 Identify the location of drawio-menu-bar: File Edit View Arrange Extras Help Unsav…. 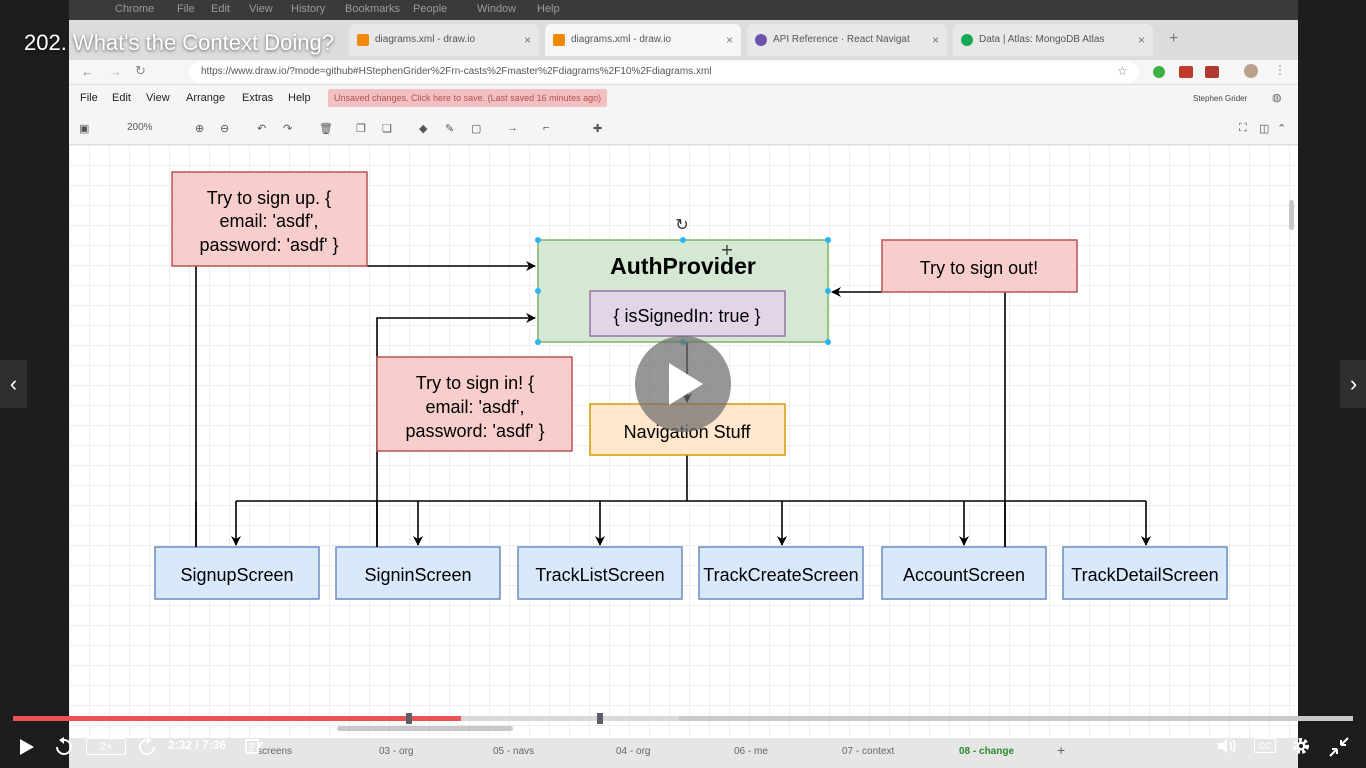
(683, 99).